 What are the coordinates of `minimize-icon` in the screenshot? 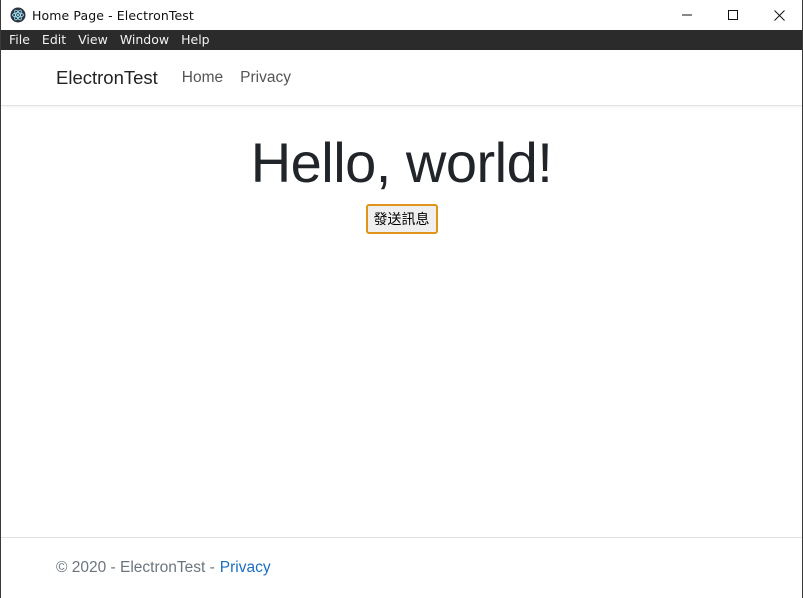 It's located at (687, 15).